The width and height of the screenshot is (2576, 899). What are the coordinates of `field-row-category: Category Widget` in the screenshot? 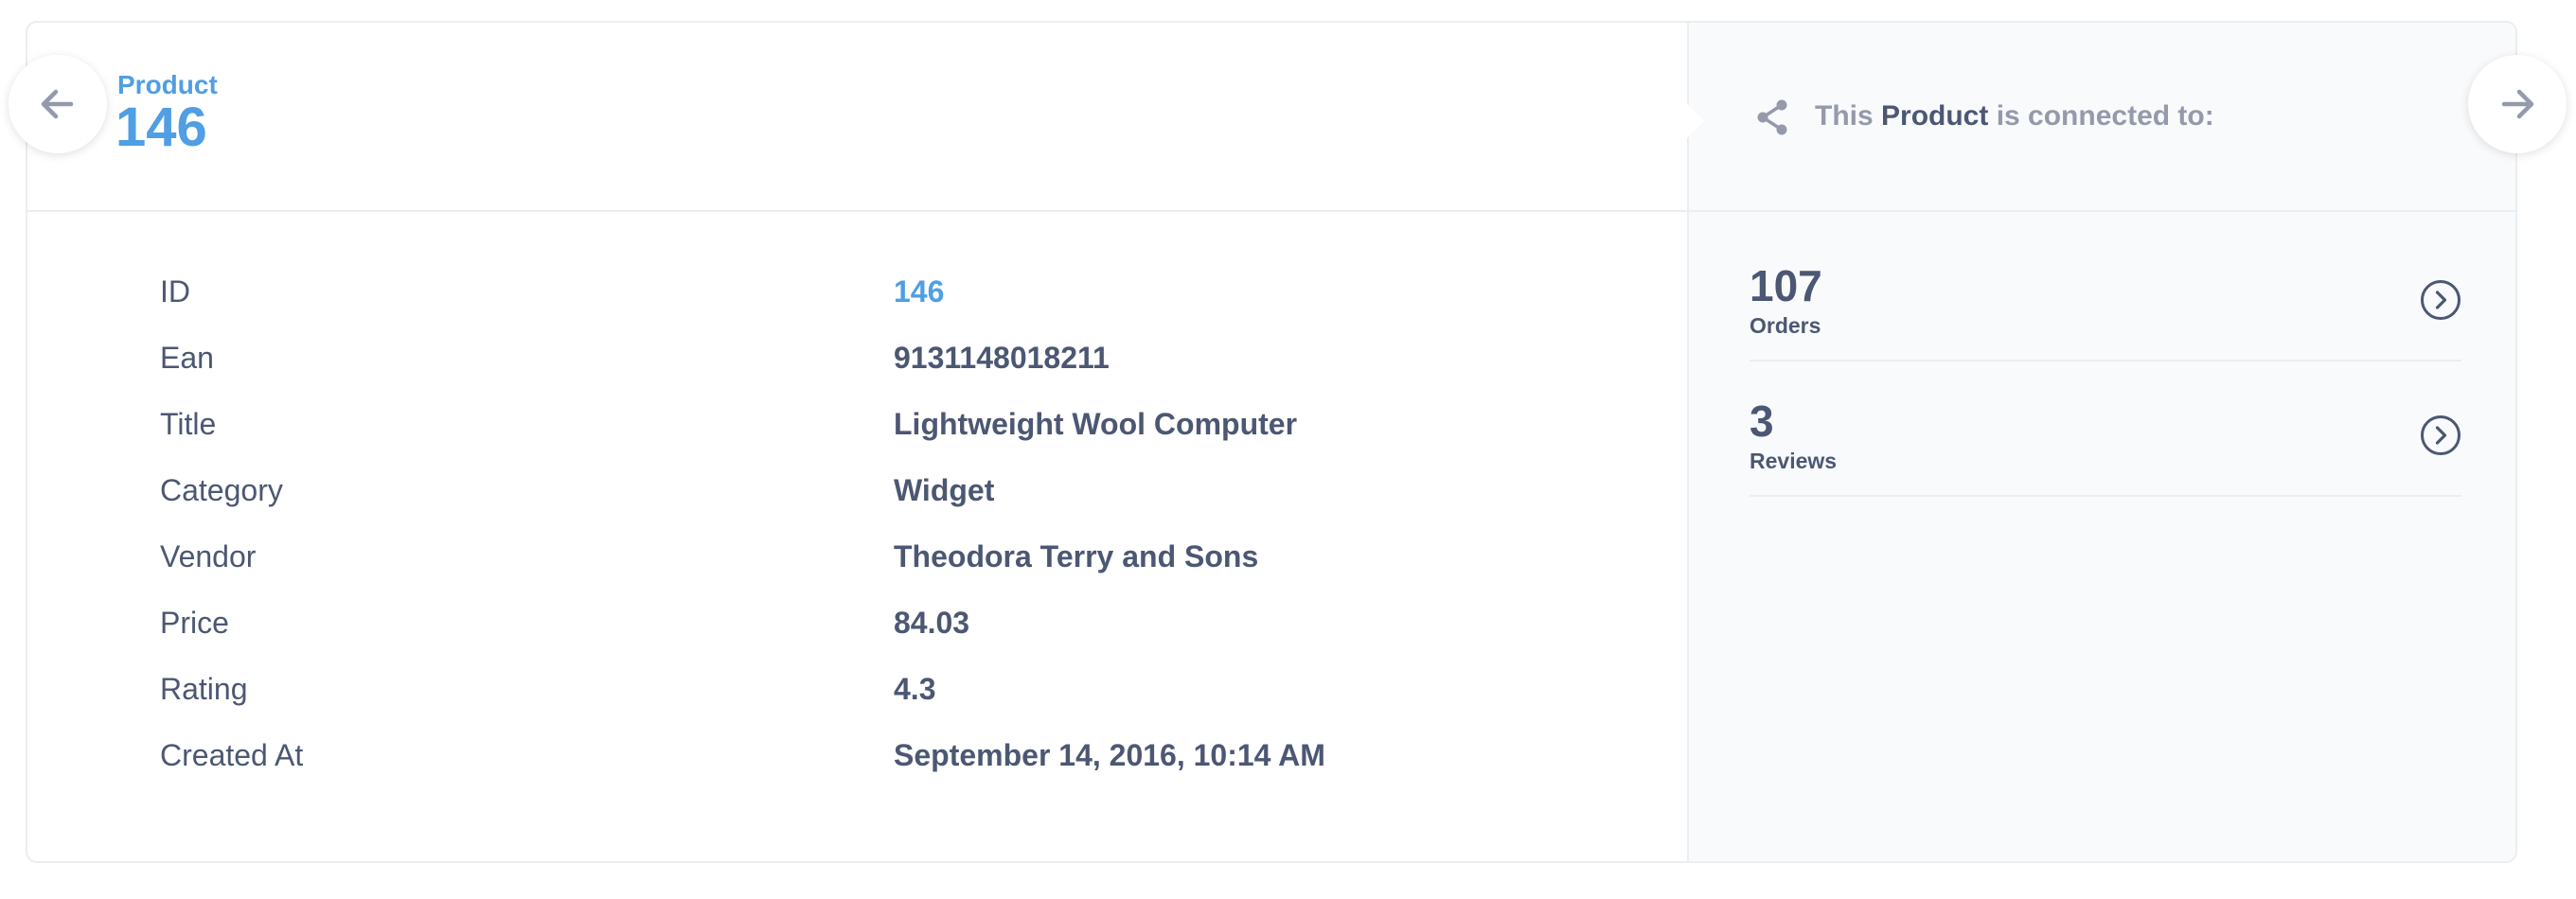 It's located at (857, 505).